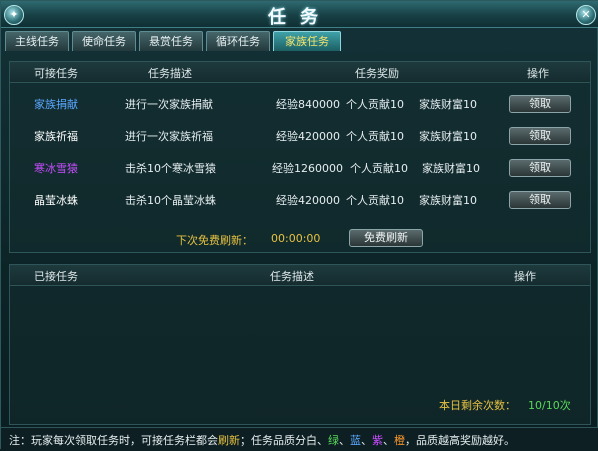  What do you see at coordinates (104, 41) in the screenshot?
I see `tab-mission-quest: 使命任务` at bounding box center [104, 41].